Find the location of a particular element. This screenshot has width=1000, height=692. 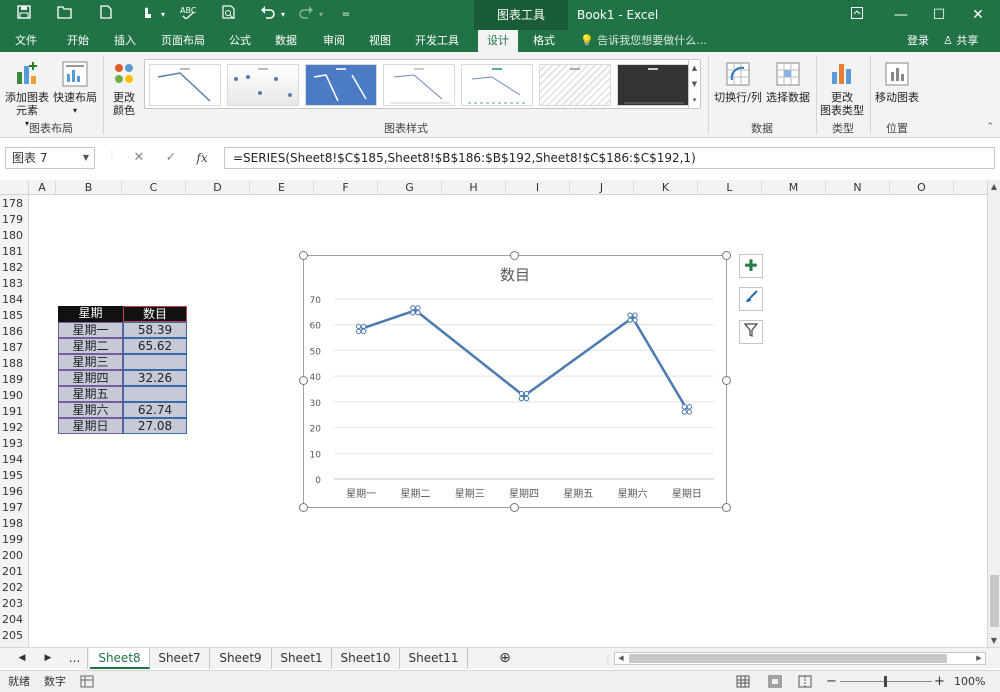

column-header: J is located at coordinates (602, 187).